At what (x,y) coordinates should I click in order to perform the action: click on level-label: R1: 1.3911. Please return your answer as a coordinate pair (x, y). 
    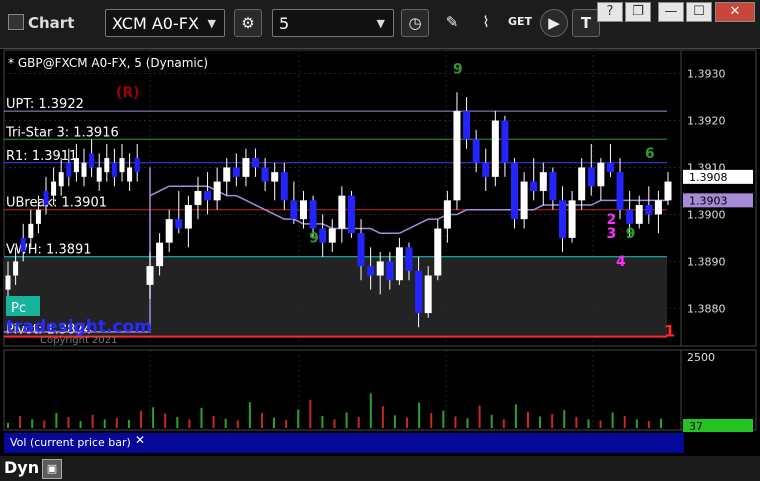
    Looking at the image, I should click on (41, 156).